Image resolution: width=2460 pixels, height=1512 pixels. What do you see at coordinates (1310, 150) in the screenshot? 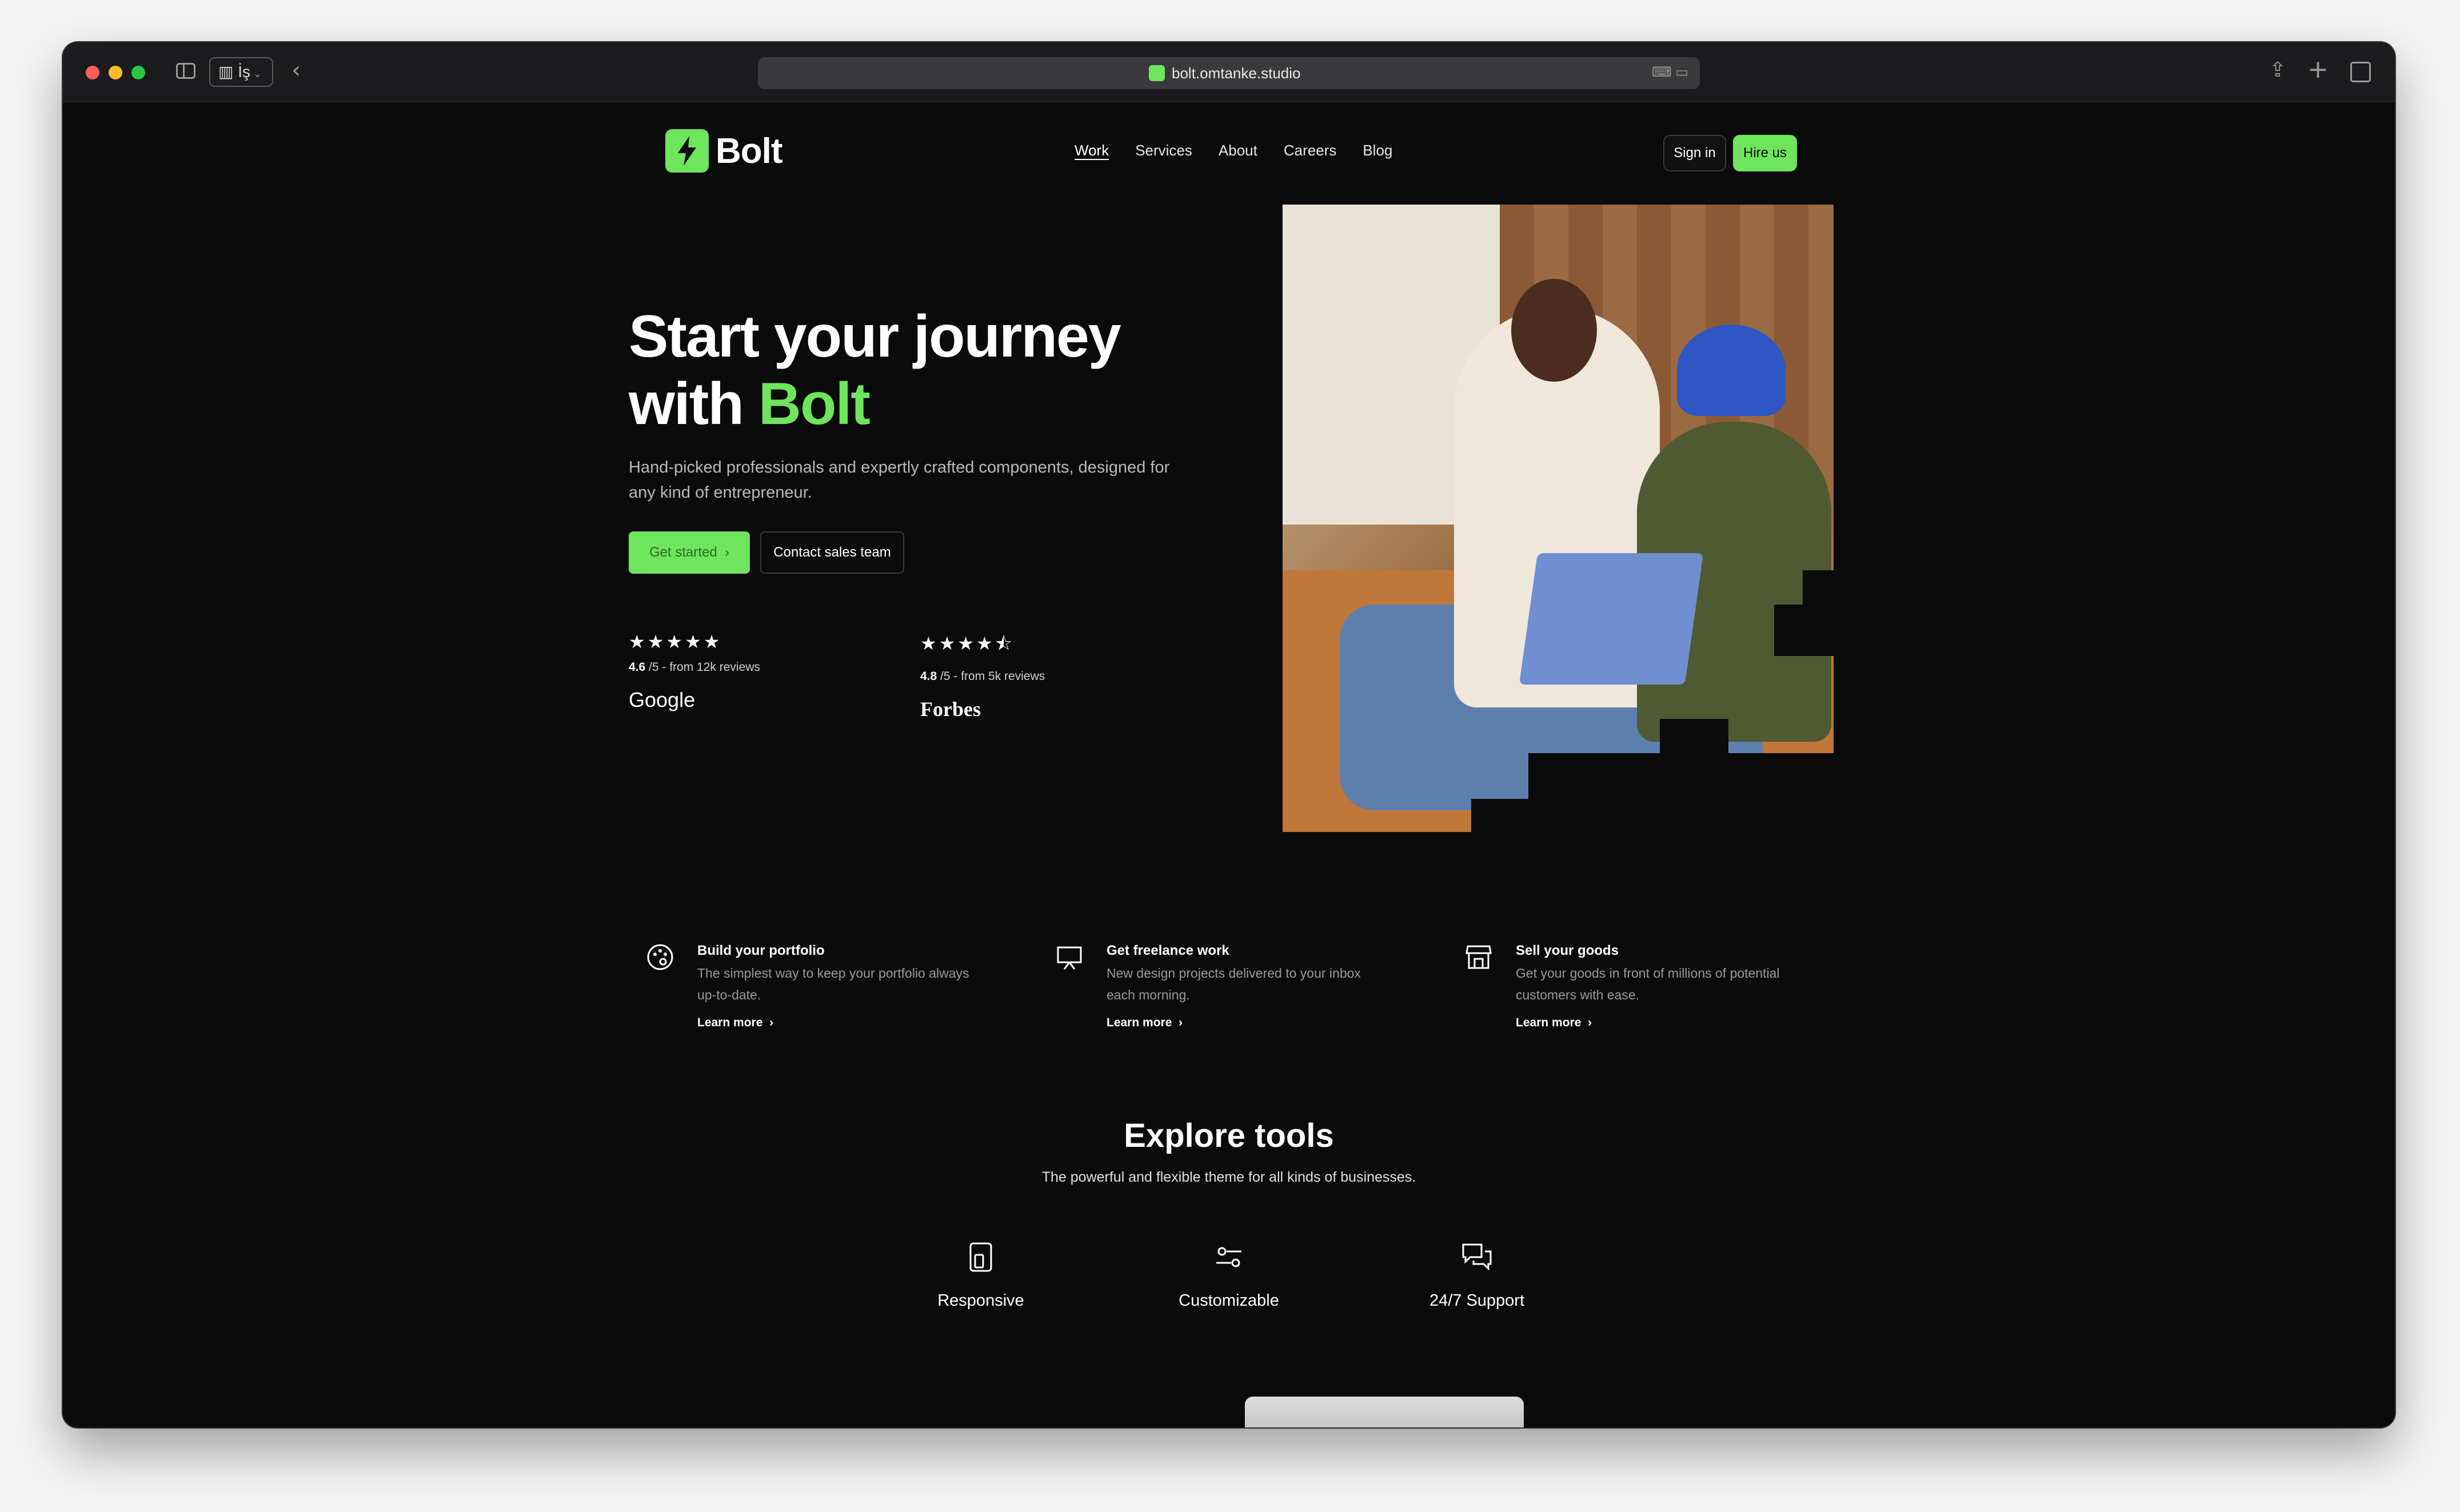
I see `nav-item-careers: Careers` at bounding box center [1310, 150].